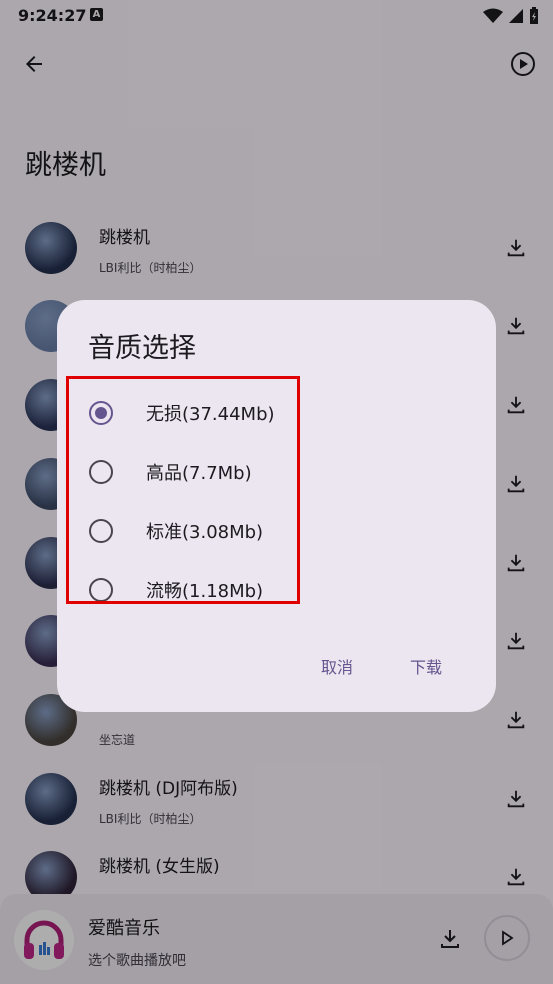 The image size is (553, 984). I want to click on dialog-title: 音质选择, so click(142, 348).